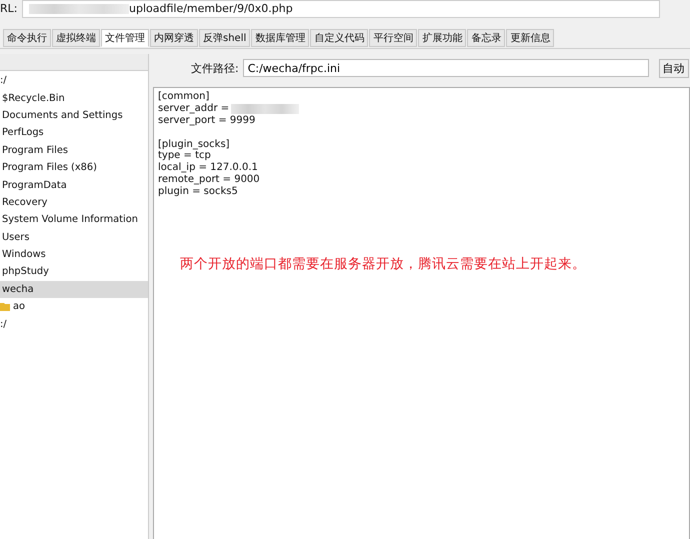 The height and width of the screenshot is (539, 690). I want to click on tree-item: Documents and Settings, so click(74, 115).